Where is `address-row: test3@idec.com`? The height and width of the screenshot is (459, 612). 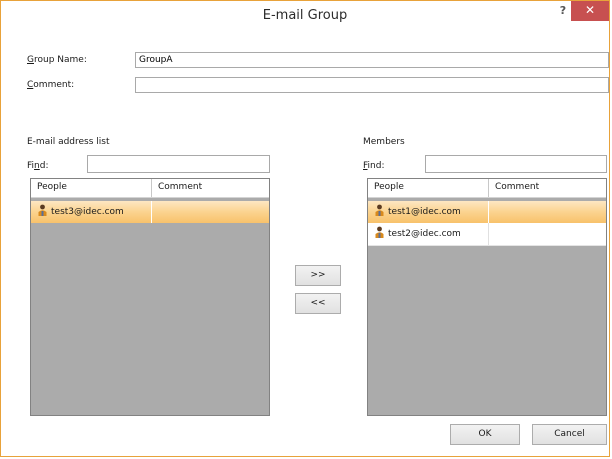
address-row: test3@idec.com is located at coordinates (150, 212).